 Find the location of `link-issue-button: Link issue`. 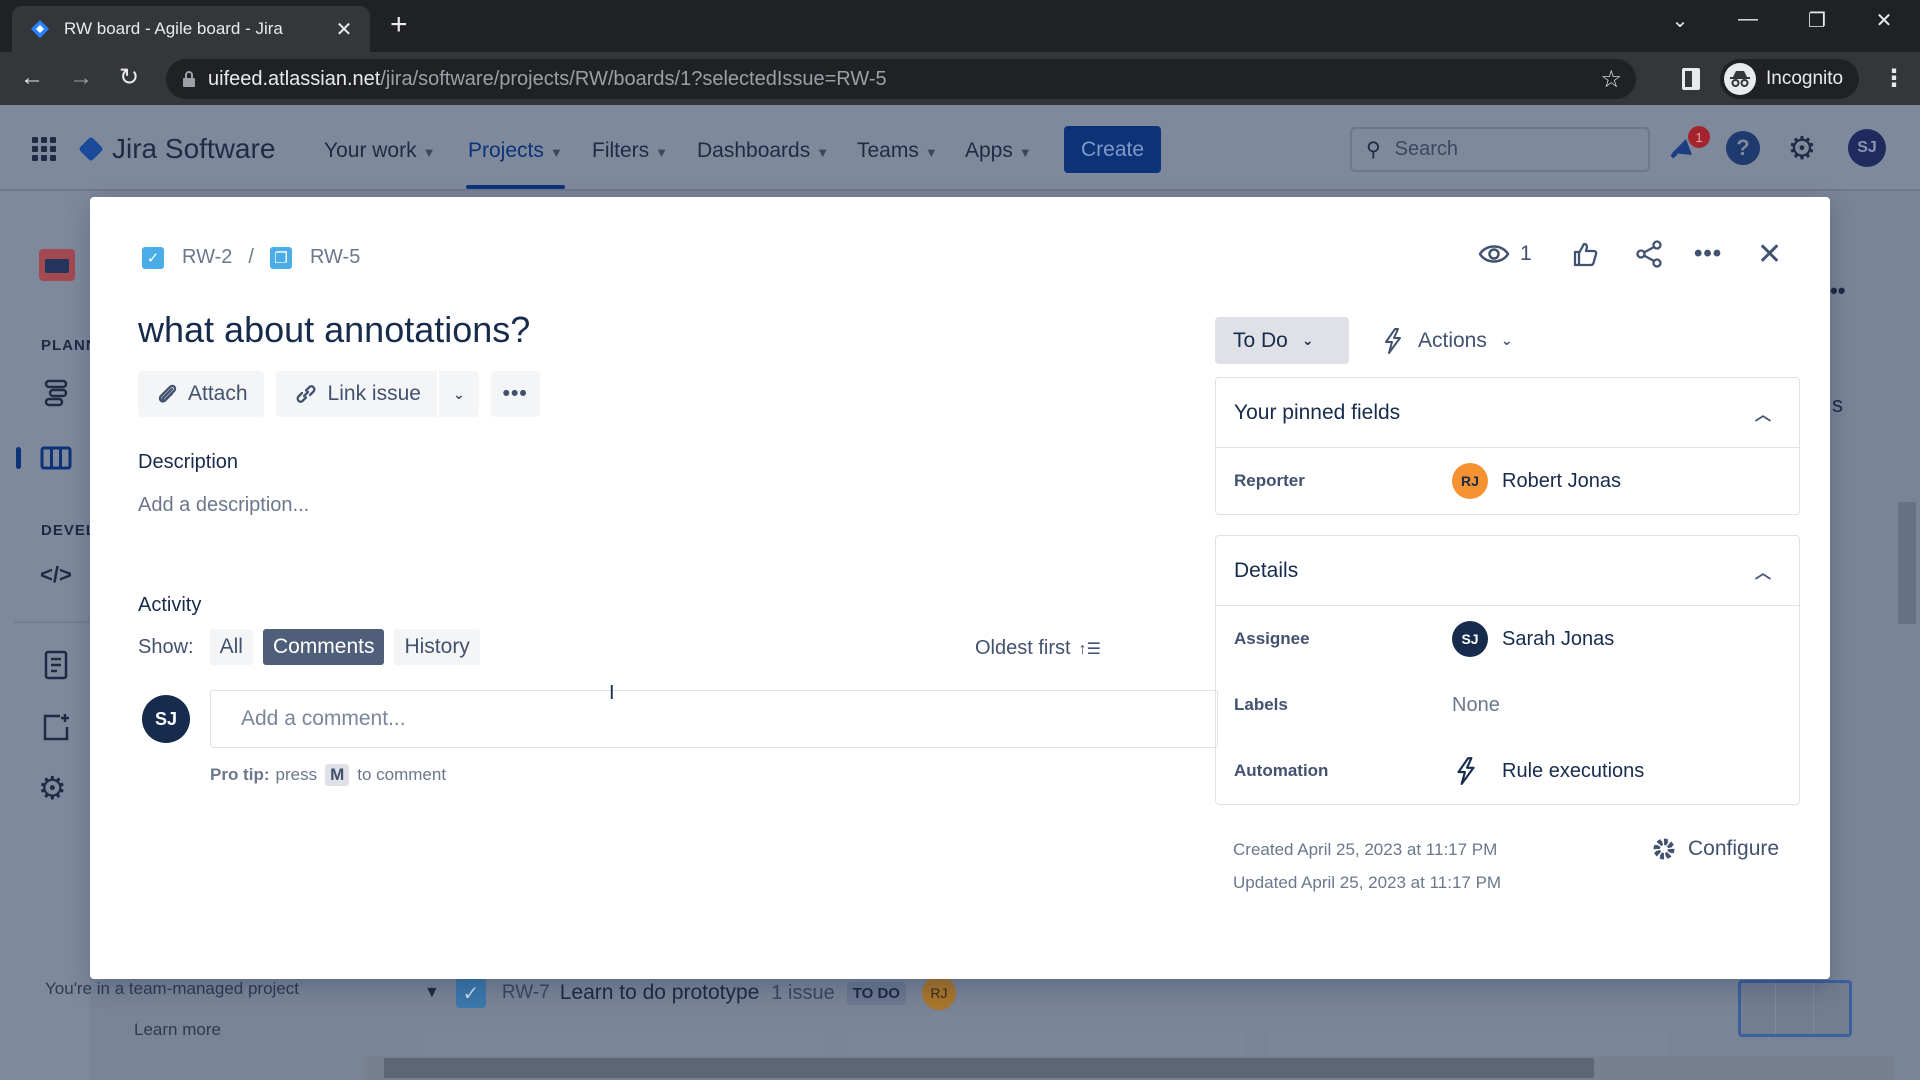

link-issue-button: Link issue is located at coordinates (356, 394).